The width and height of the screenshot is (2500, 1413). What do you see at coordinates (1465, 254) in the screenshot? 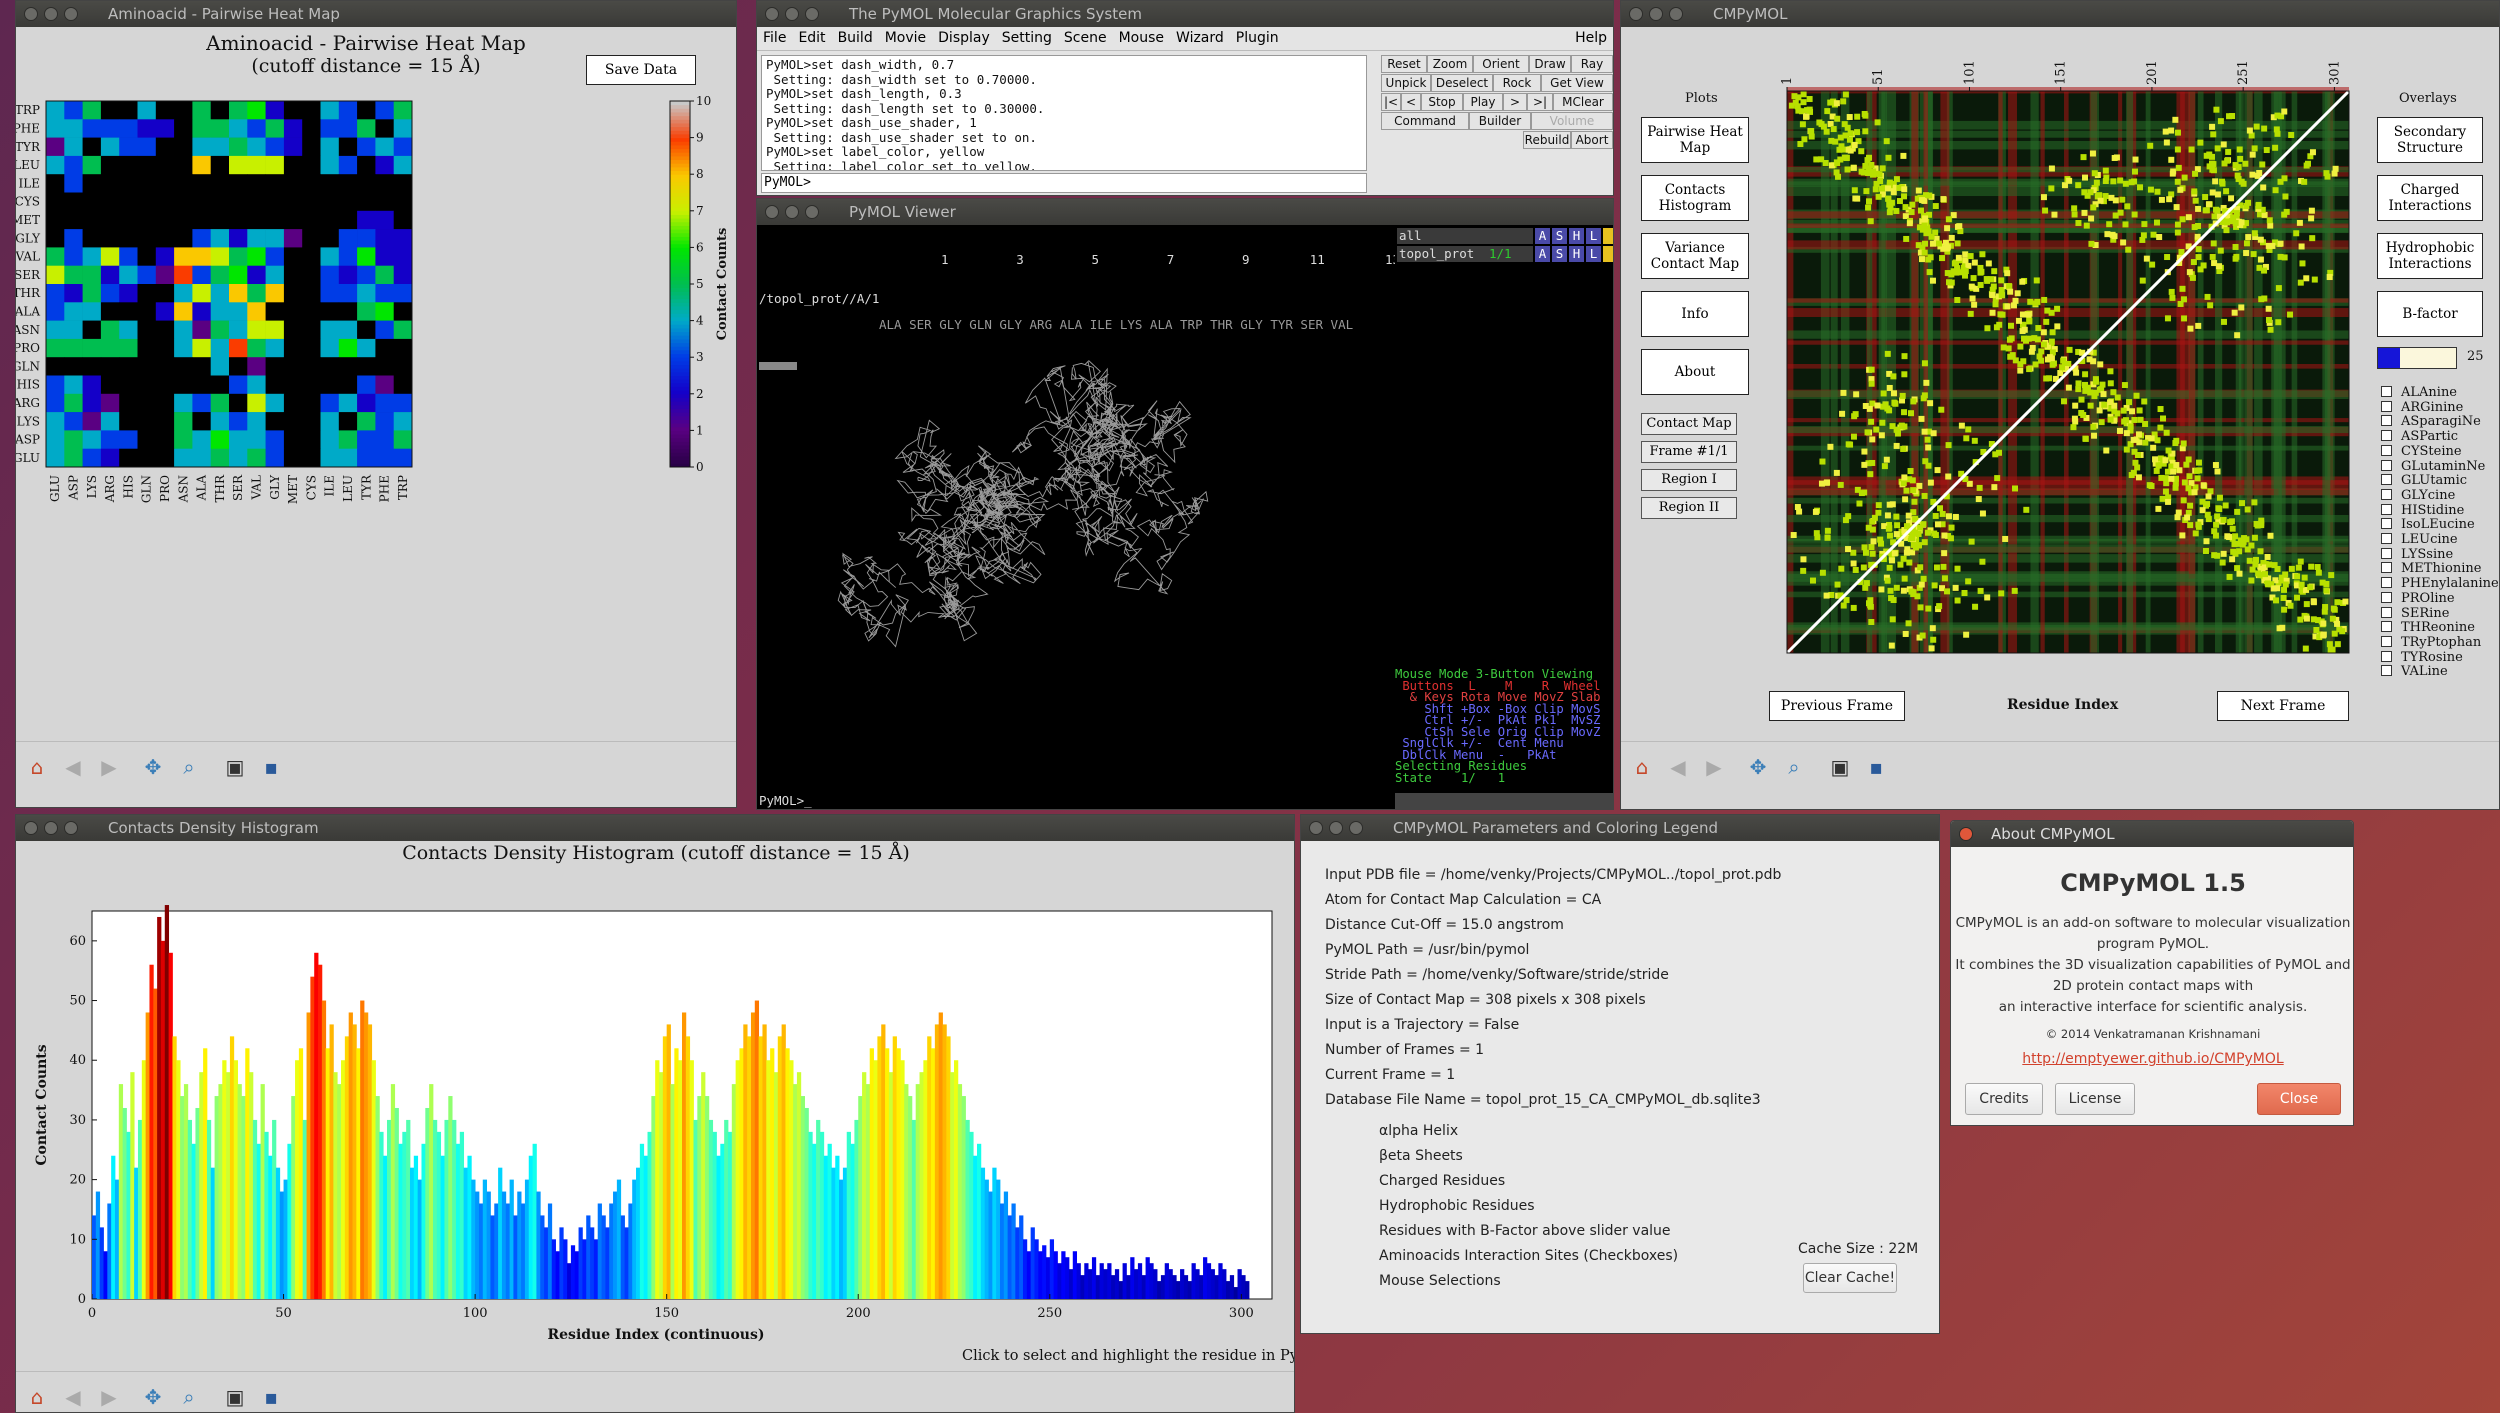
I see `object-name: topol_prot` at bounding box center [1465, 254].